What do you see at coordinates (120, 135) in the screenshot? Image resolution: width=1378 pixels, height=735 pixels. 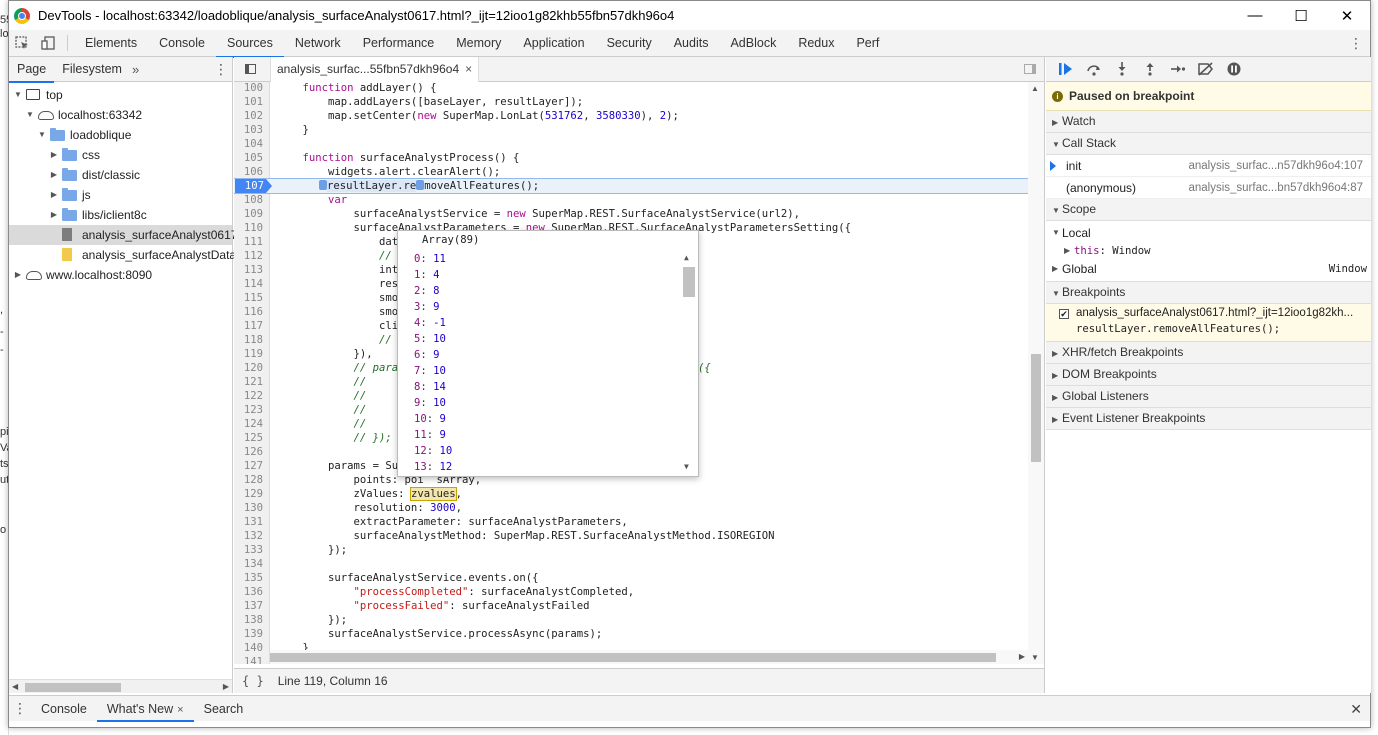 I see `tree-item: ▼ loadoblique` at bounding box center [120, 135].